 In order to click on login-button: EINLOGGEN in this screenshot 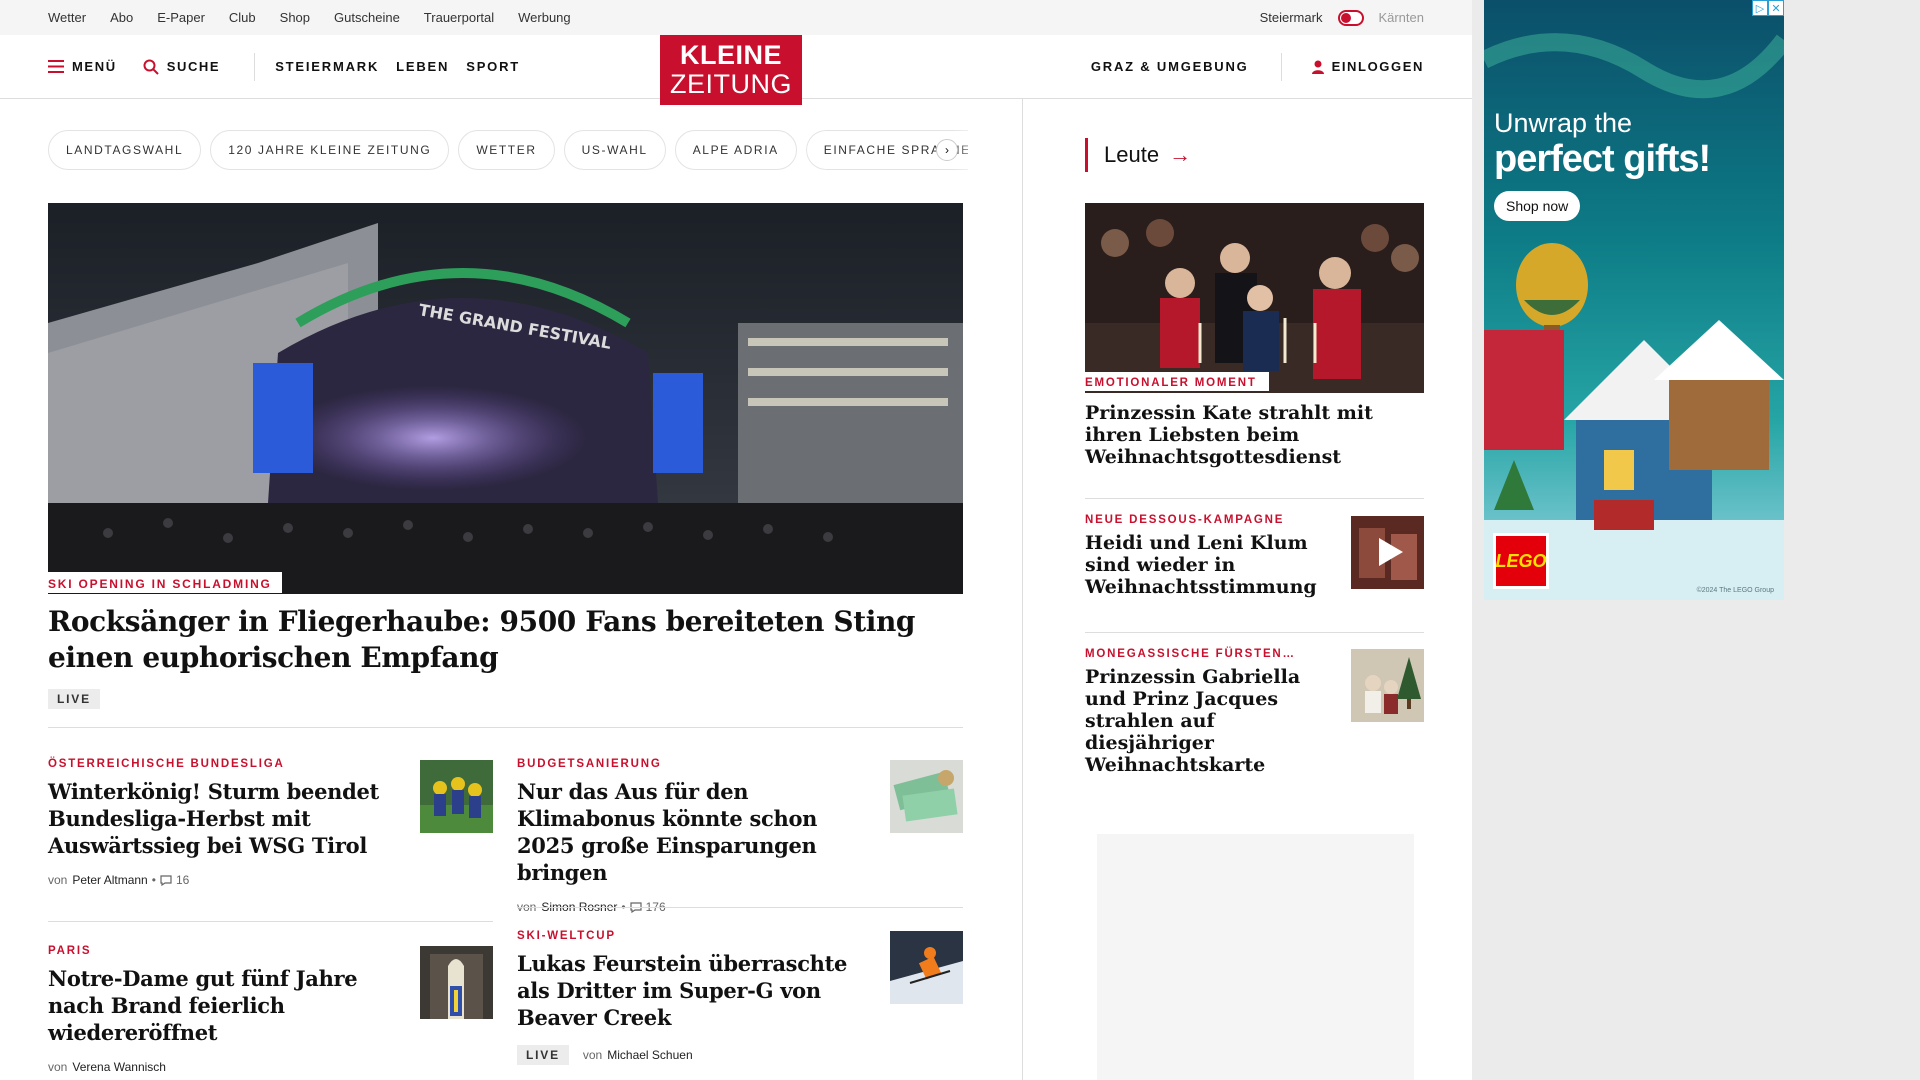, I will do `click(1367, 66)`.